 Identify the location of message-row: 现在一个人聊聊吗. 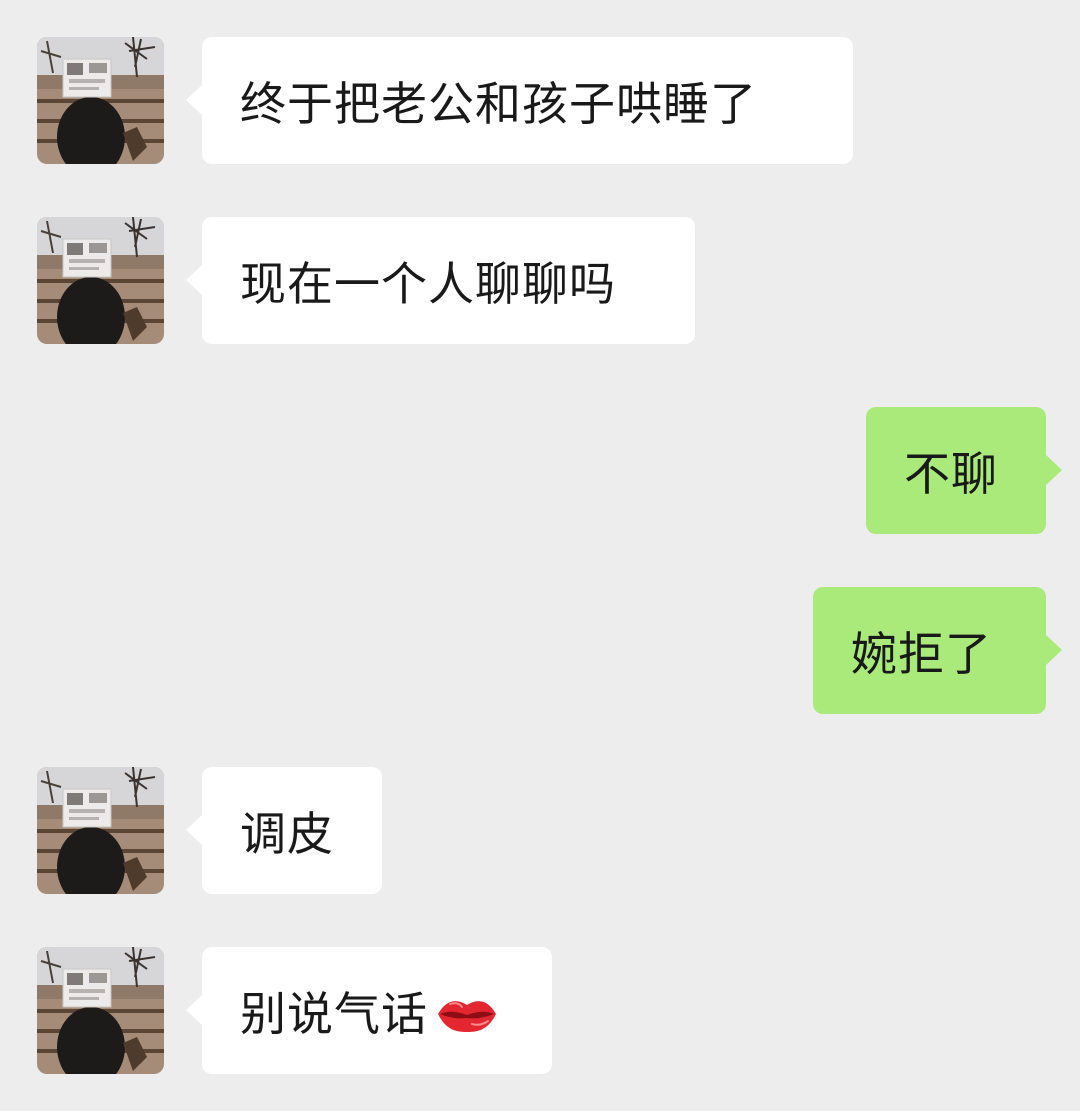
(540, 281).